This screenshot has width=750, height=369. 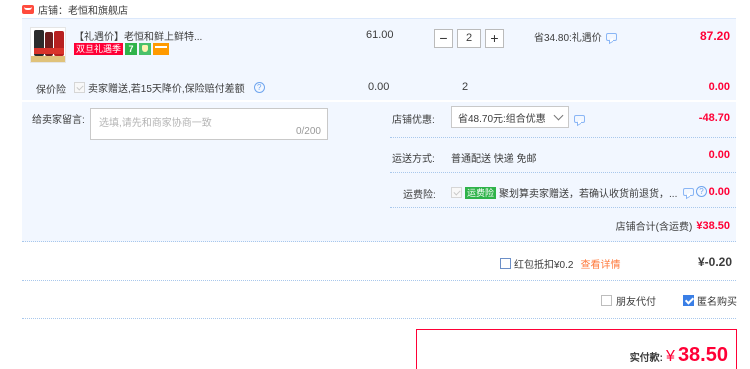 I want to click on quantity-input: 2, so click(x=469, y=38).